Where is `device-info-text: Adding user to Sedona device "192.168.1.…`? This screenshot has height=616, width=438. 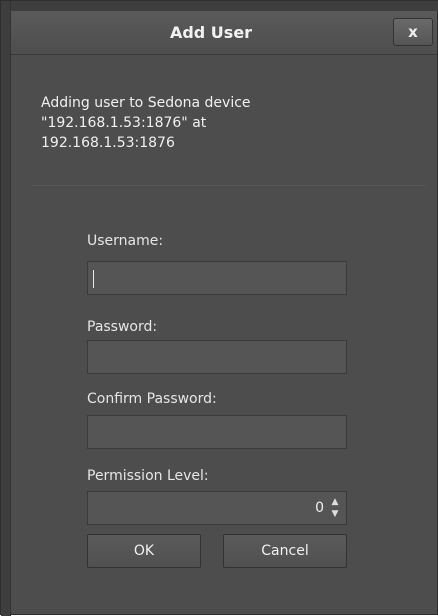 device-info-text: Adding user to Sedona device "192.168.1.… is located at coordinates (226, 123).